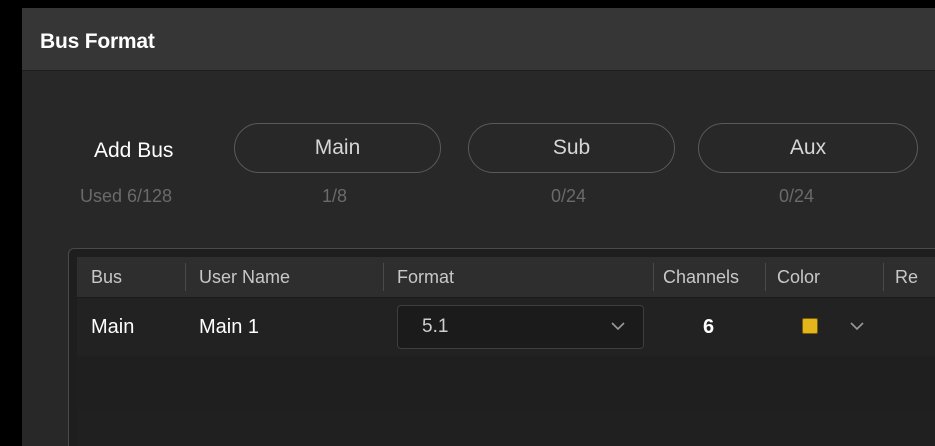 The image size is (935, 446). Describe the element at coordinates (571, 148) in the screenshot. I see `add-sub-bus-button: Sub` at that location.